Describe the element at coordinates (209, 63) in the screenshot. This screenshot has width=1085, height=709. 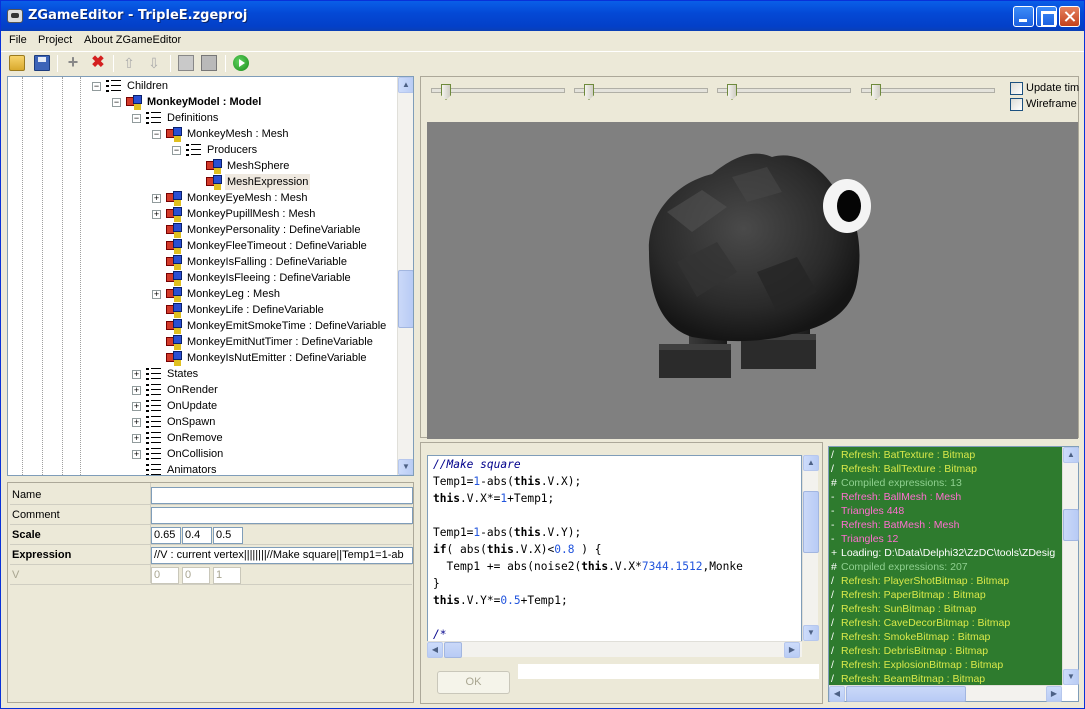
I see `paste-icon` at that location.